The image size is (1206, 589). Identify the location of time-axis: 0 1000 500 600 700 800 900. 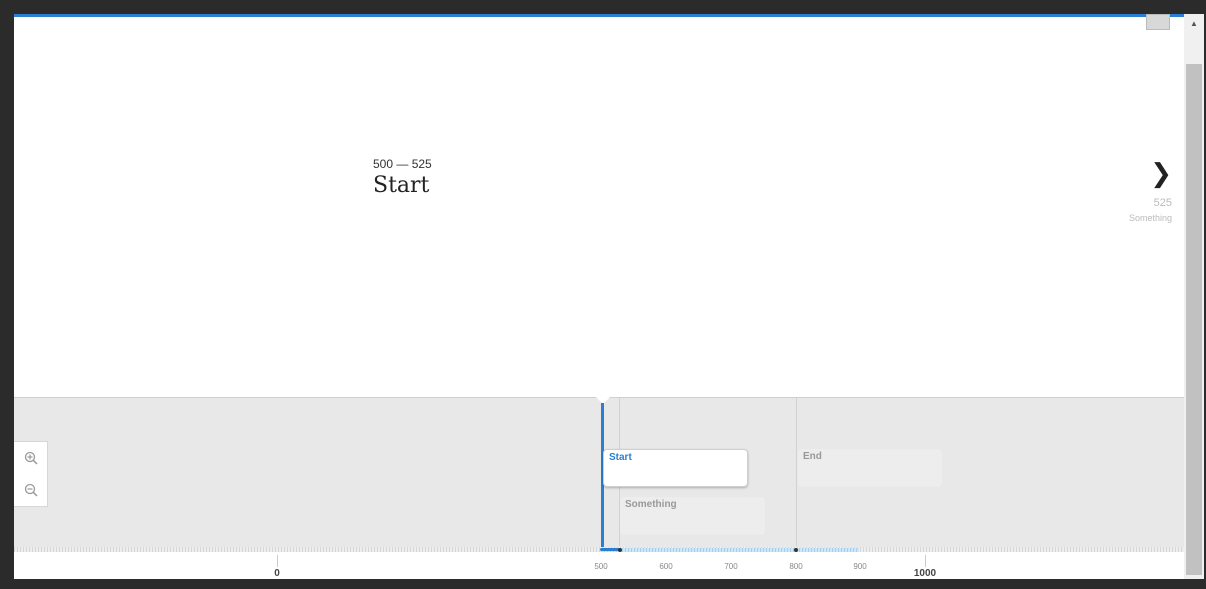
(599, 563).